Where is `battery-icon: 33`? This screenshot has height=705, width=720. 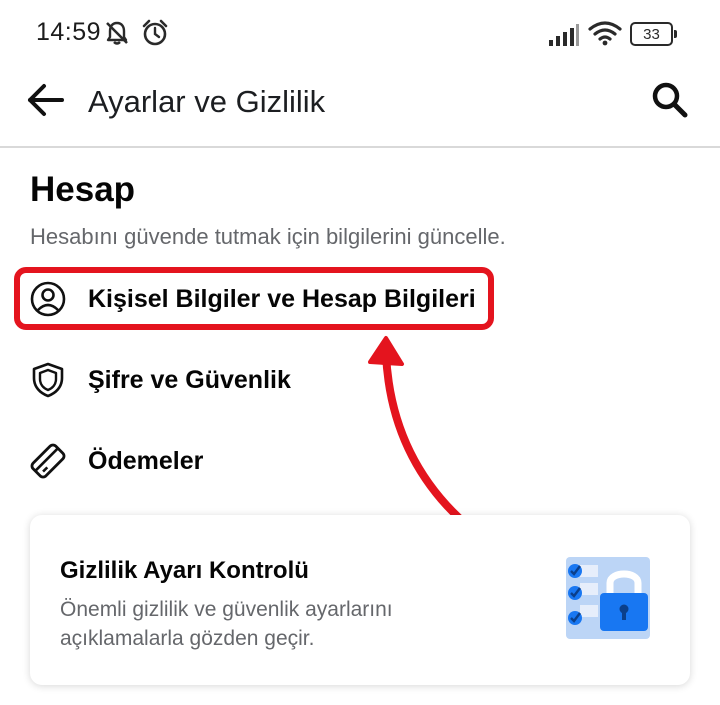
battery-icon: 33 is located at coordinates (654, 34).